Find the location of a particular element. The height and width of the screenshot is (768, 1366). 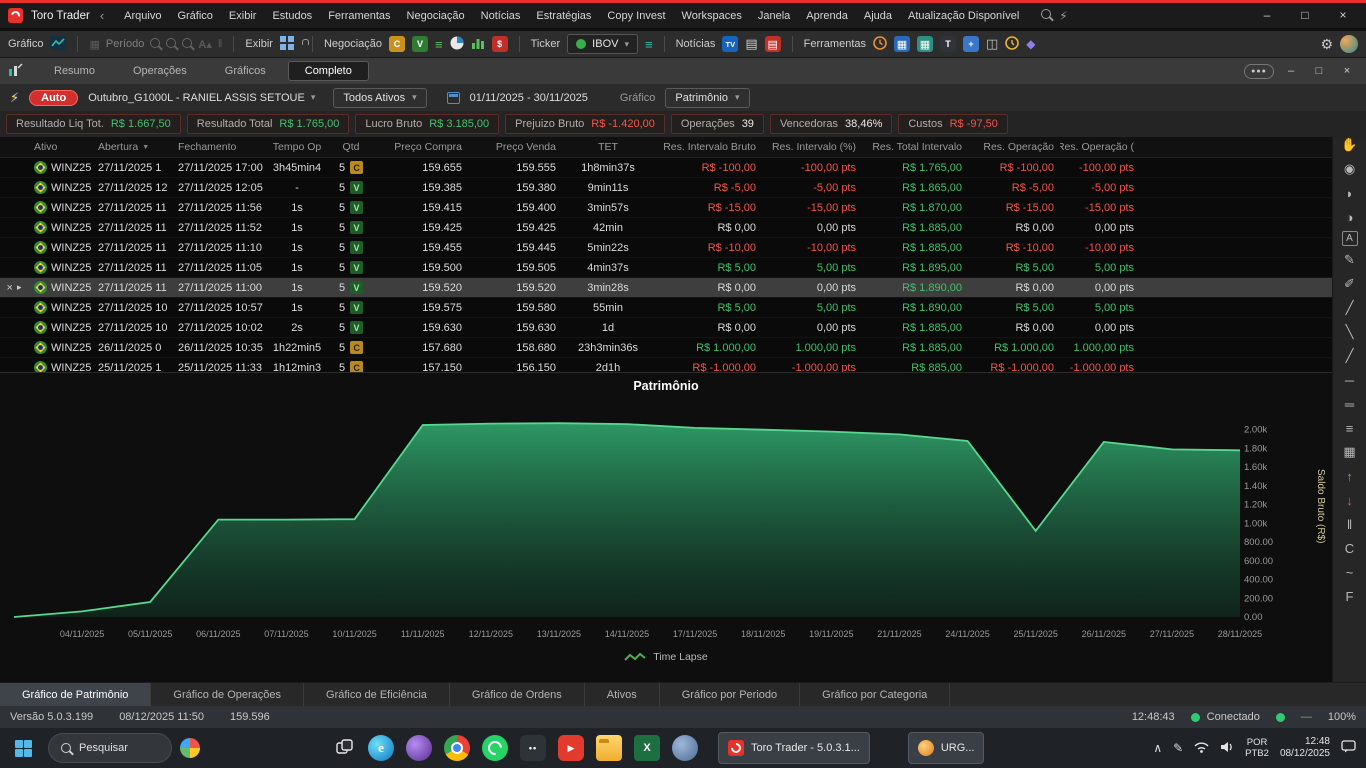

titlebar-search-icon is located at coordinates (1046, 15).